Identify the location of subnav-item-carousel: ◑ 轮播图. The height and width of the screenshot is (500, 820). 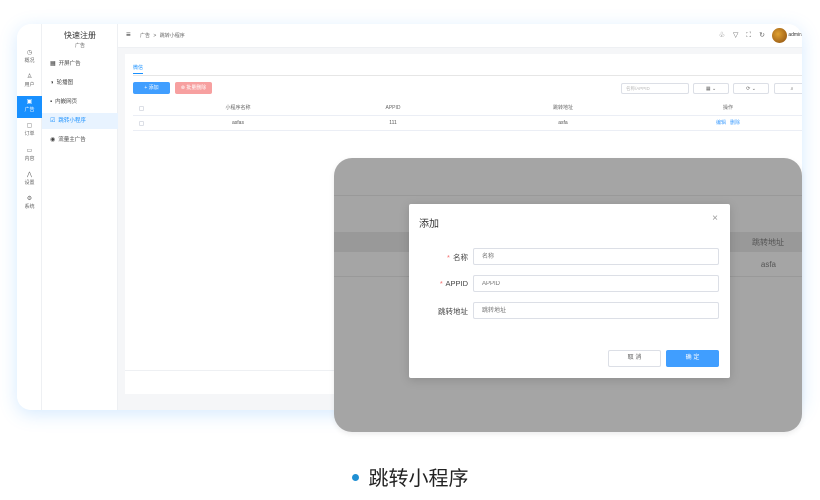
(80, 83).